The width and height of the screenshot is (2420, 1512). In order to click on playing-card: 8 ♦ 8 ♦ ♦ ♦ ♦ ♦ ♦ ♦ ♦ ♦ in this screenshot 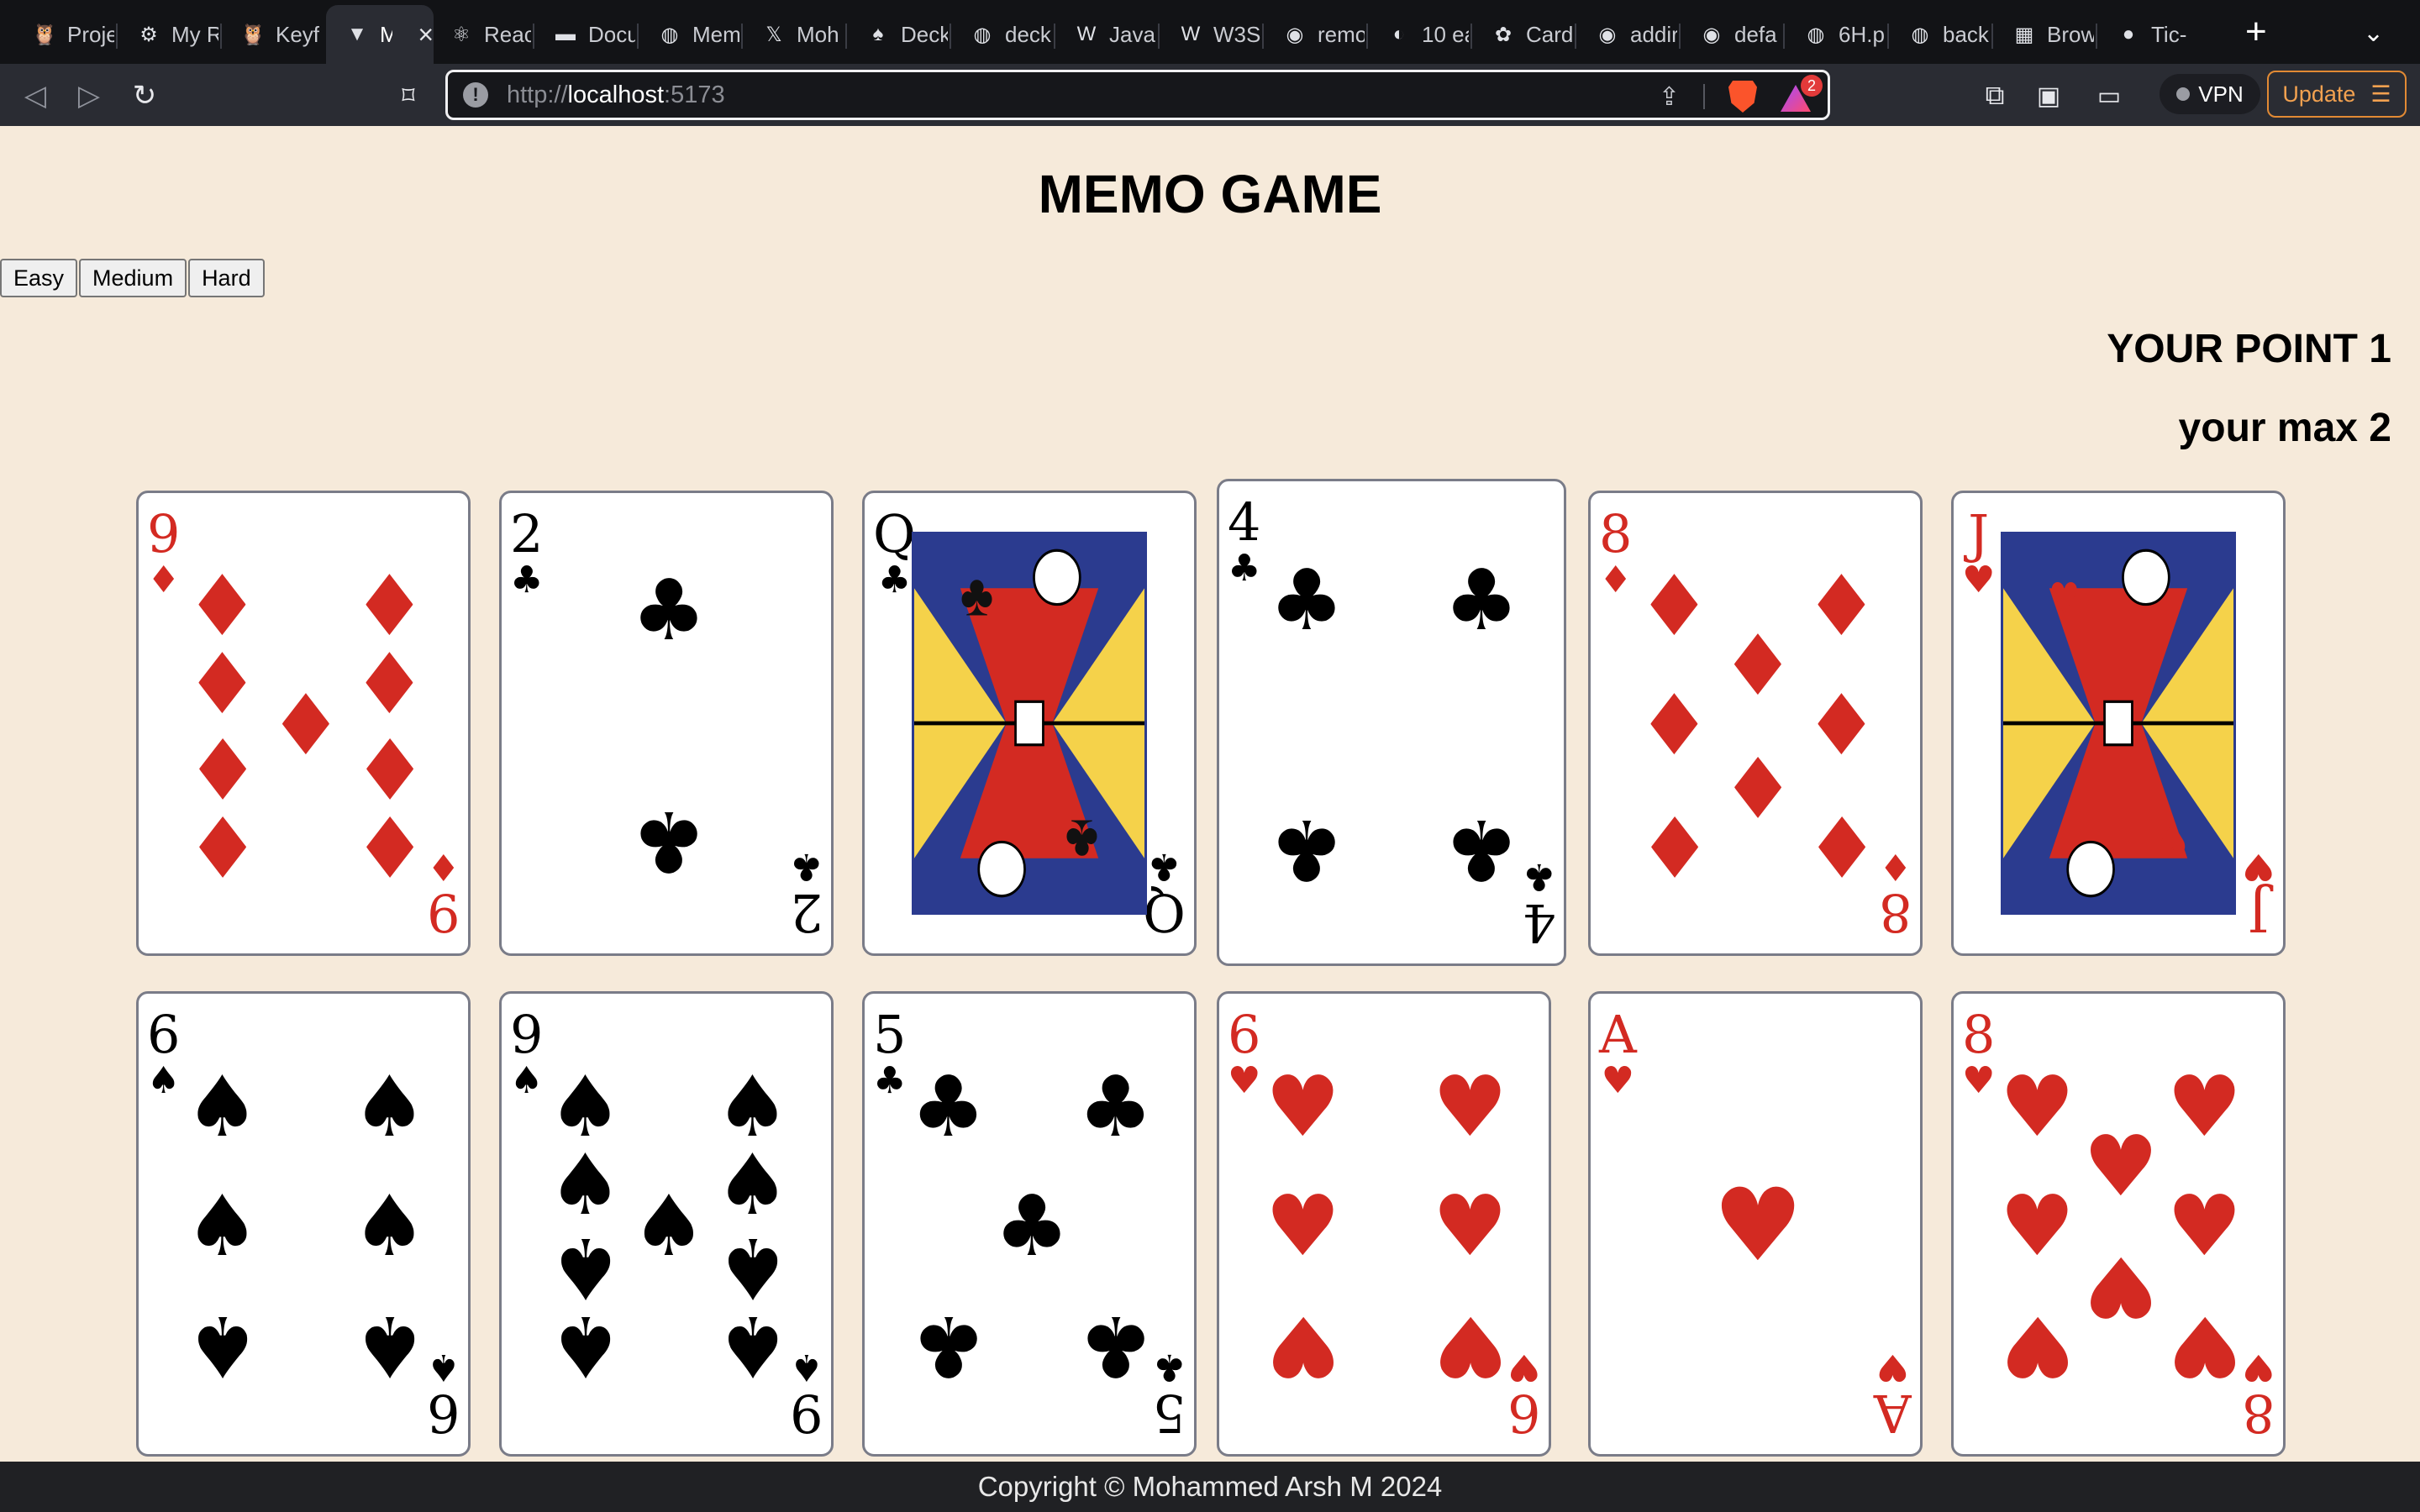, I will do `click(1755, 723)`.